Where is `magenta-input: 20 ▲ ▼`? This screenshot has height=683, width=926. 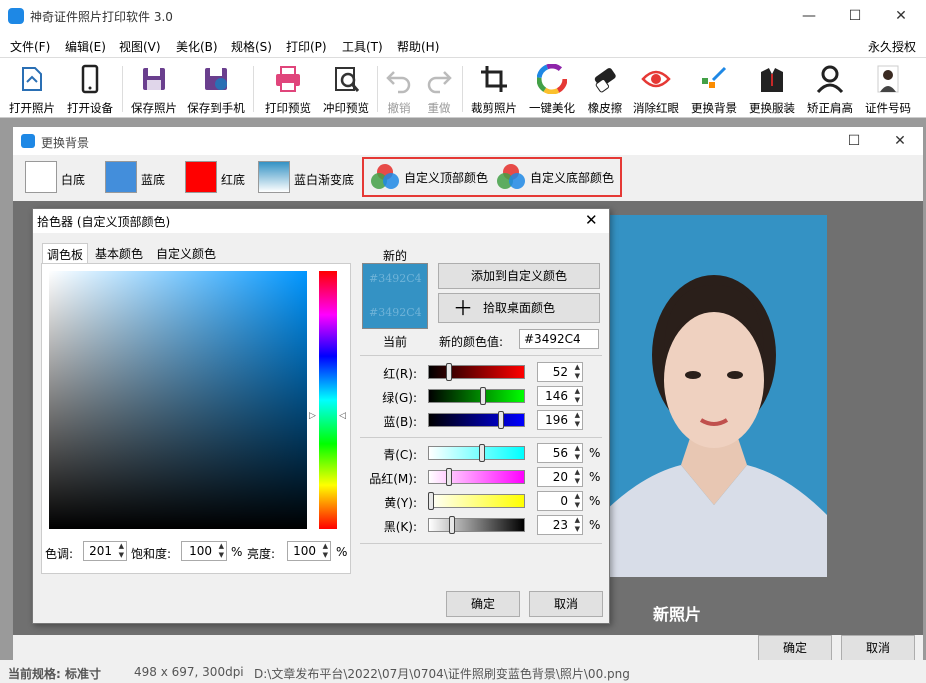 magenta-input: 20 ▲ ▼ is located at coordinates (560, 477).